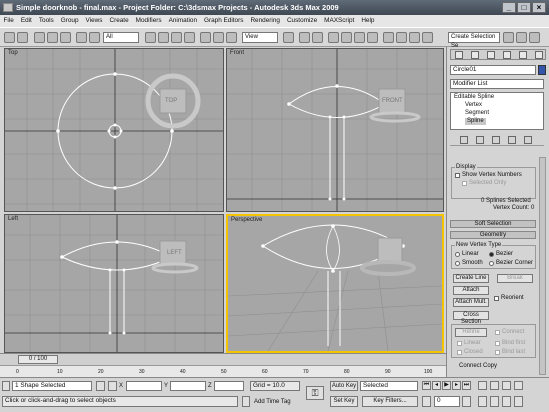 The width and height of the screenshot is (549, 412). Describe the element at coordinates (497, 343) in the screenshot. I see `bind-first-checkbox` at that location.